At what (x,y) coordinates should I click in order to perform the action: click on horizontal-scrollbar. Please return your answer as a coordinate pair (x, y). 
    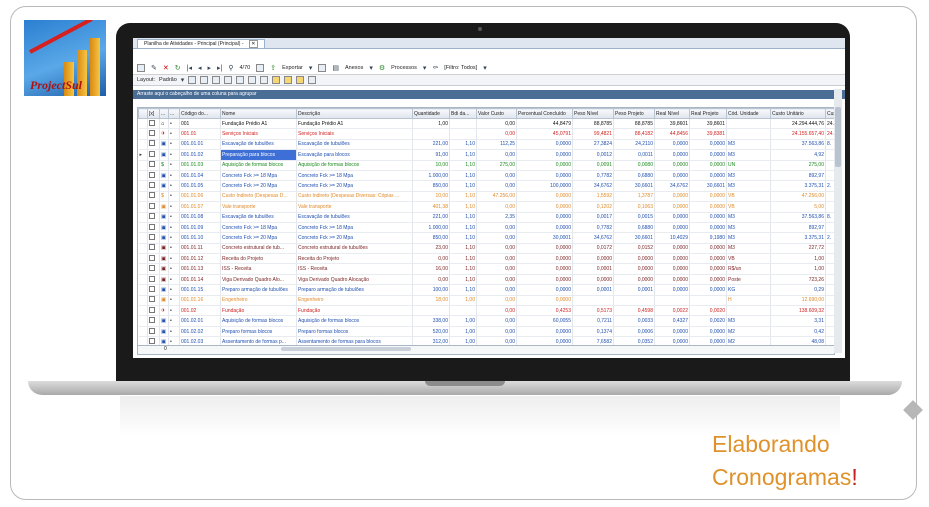
    Looking at the image, I should click on (346, 349).